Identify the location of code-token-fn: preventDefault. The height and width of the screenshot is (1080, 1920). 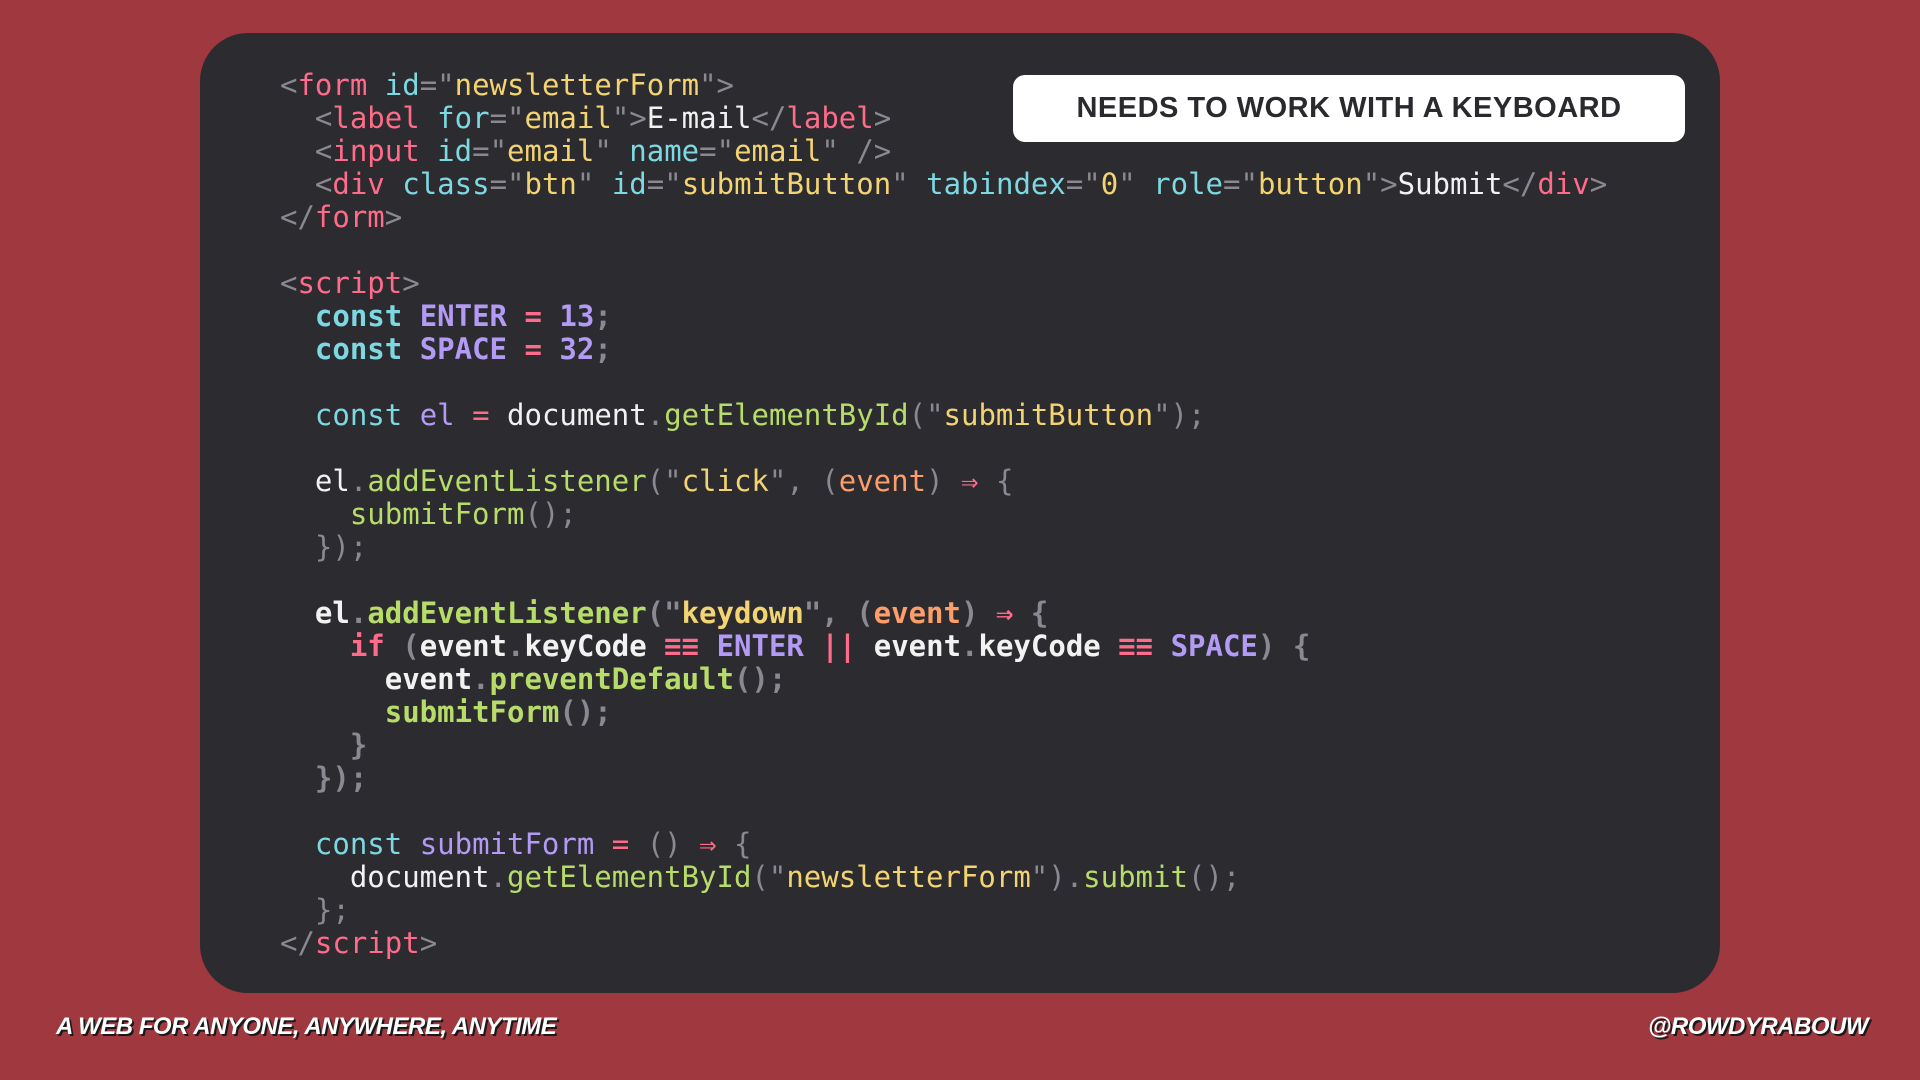
(611, 679).